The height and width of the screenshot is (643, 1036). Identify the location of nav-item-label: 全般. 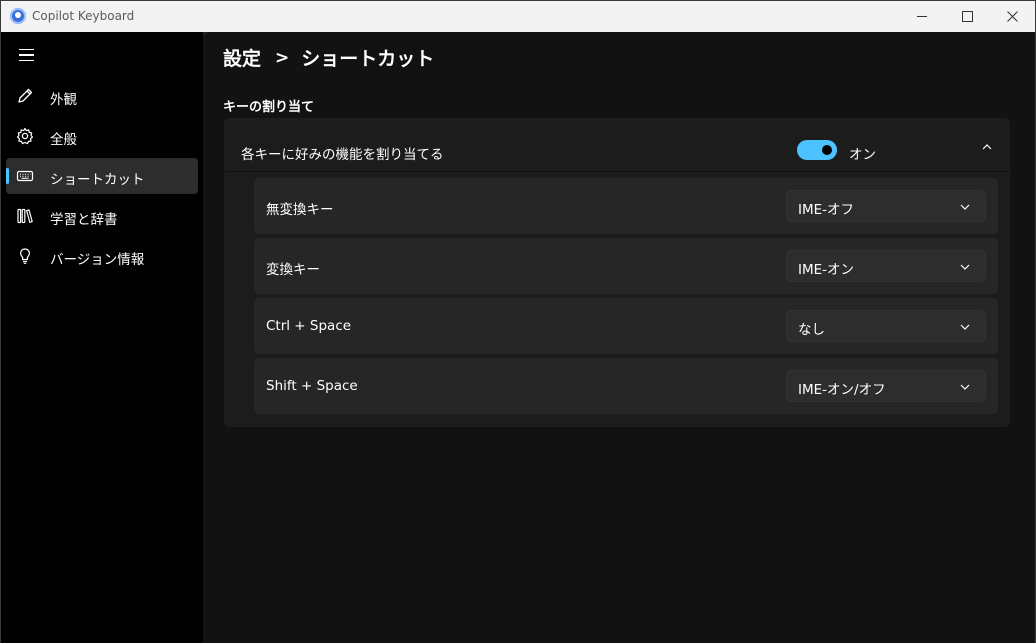
(63, 140).